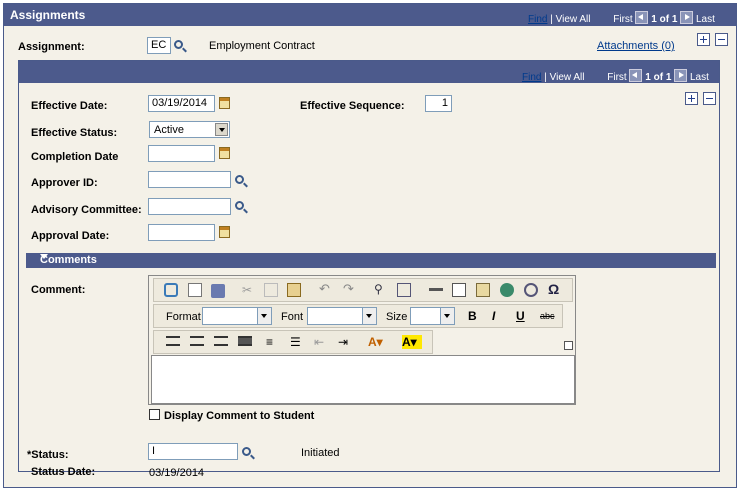 The width and height of the screenshot is (741, 491). Describe the element at coordinates (381, 289) in the screenshot. I see `find-icon: ⚲` at that location.